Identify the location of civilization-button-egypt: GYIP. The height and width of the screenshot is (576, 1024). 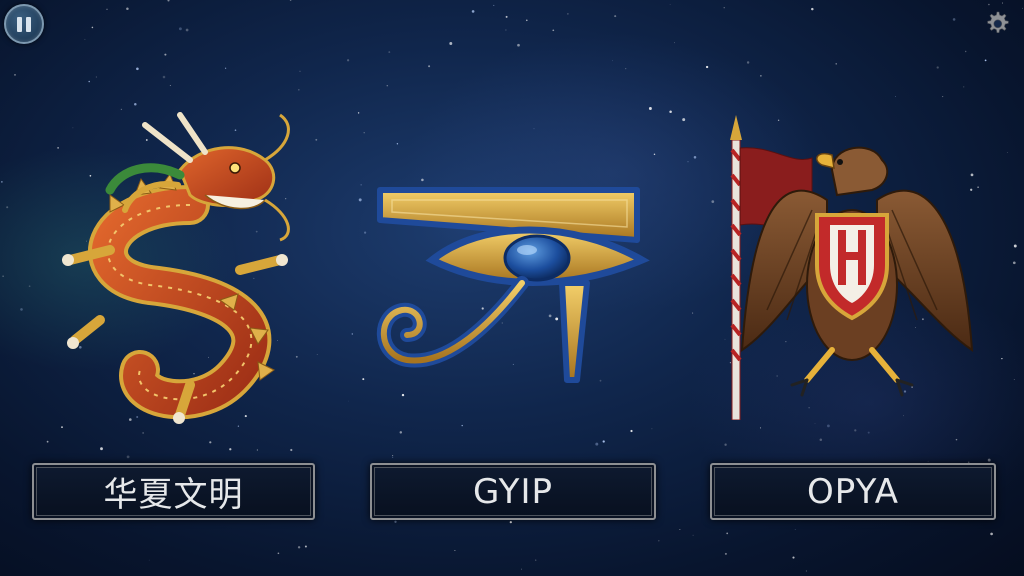
(513, 491).